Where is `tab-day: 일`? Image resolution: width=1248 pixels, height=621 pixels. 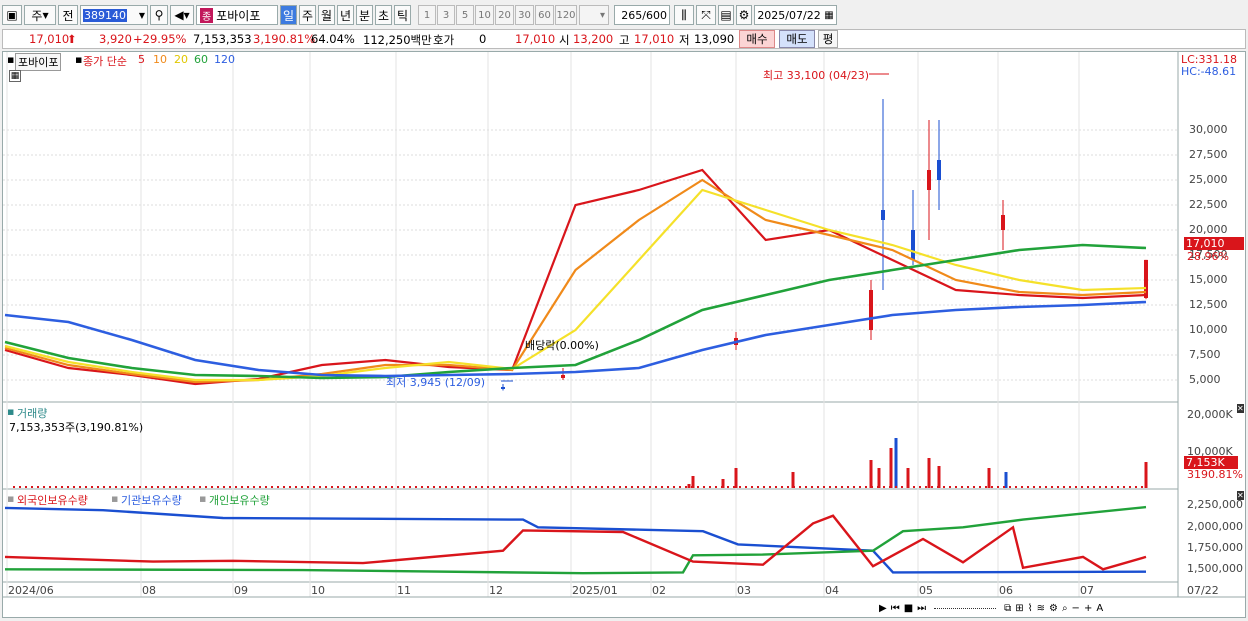
tab-day: 일 is located at coordinates (288, 15).